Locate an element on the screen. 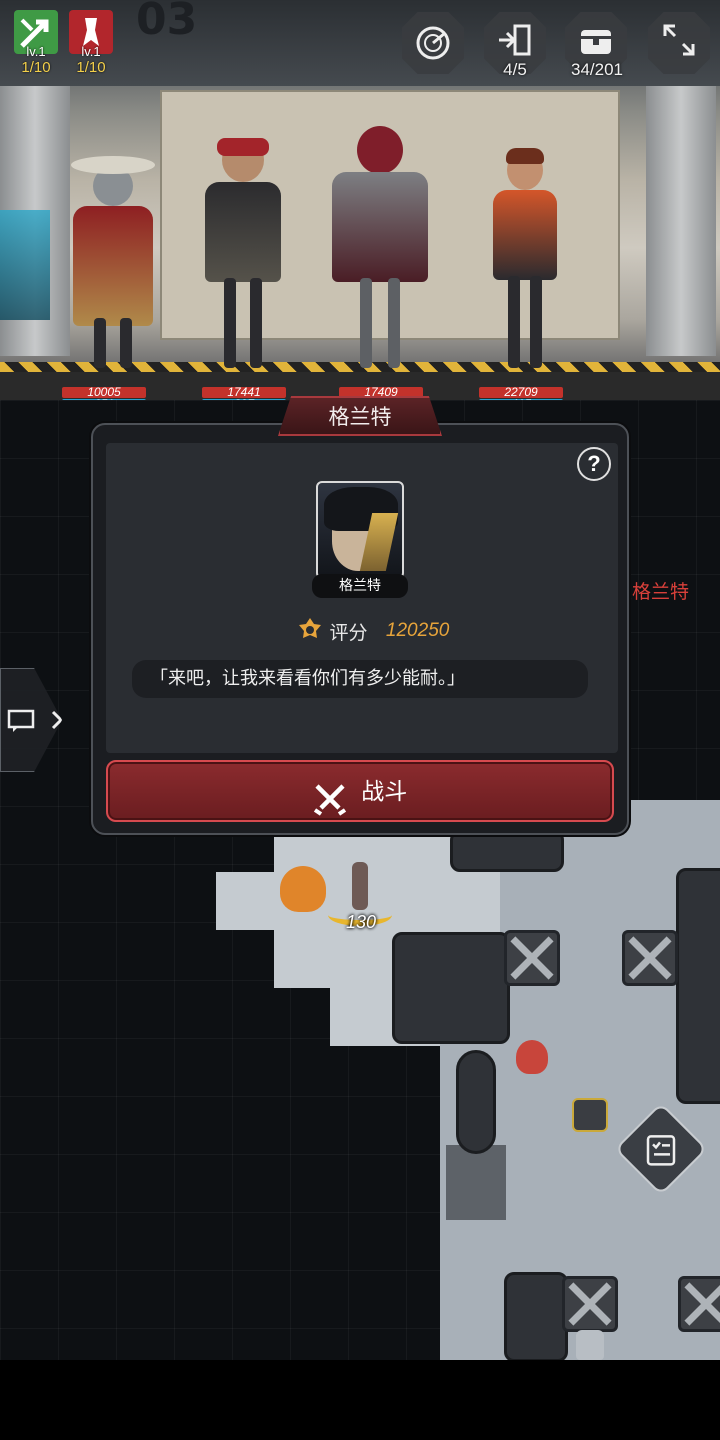 The image size is (720, 1440). chest-icon is located at coordinates (596, 42).